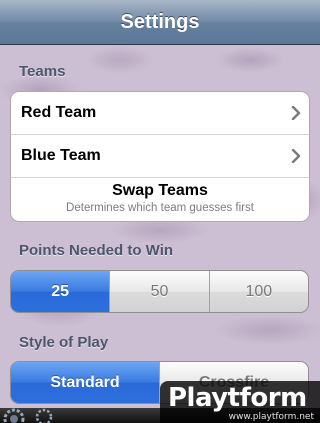 This screenshot has width=320, height=423. Describe the element at coordinates (59, 112) in the screenshot. I see `red-team-label: Red Team` at that location.